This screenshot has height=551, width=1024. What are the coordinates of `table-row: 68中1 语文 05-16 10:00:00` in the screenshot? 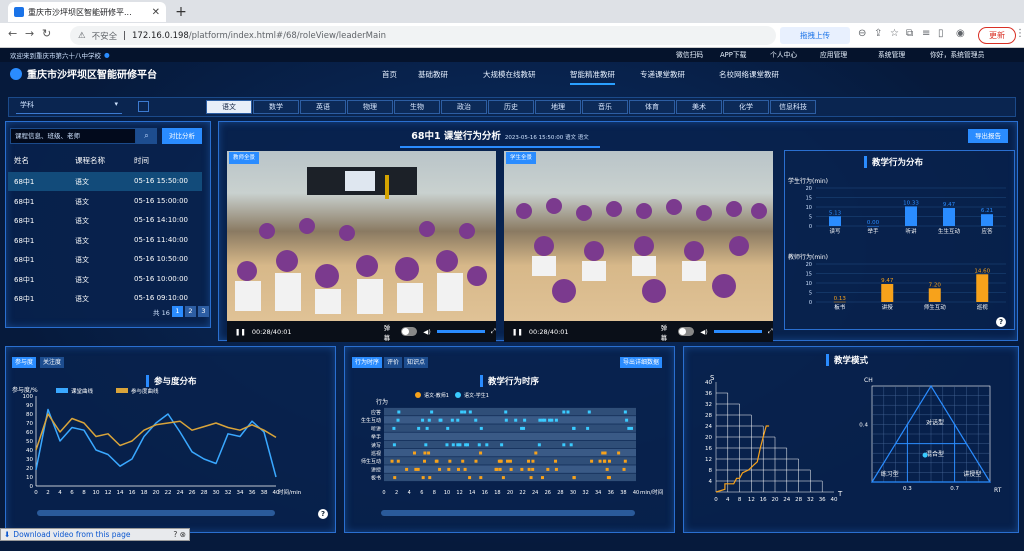 It's located at (105, 279).